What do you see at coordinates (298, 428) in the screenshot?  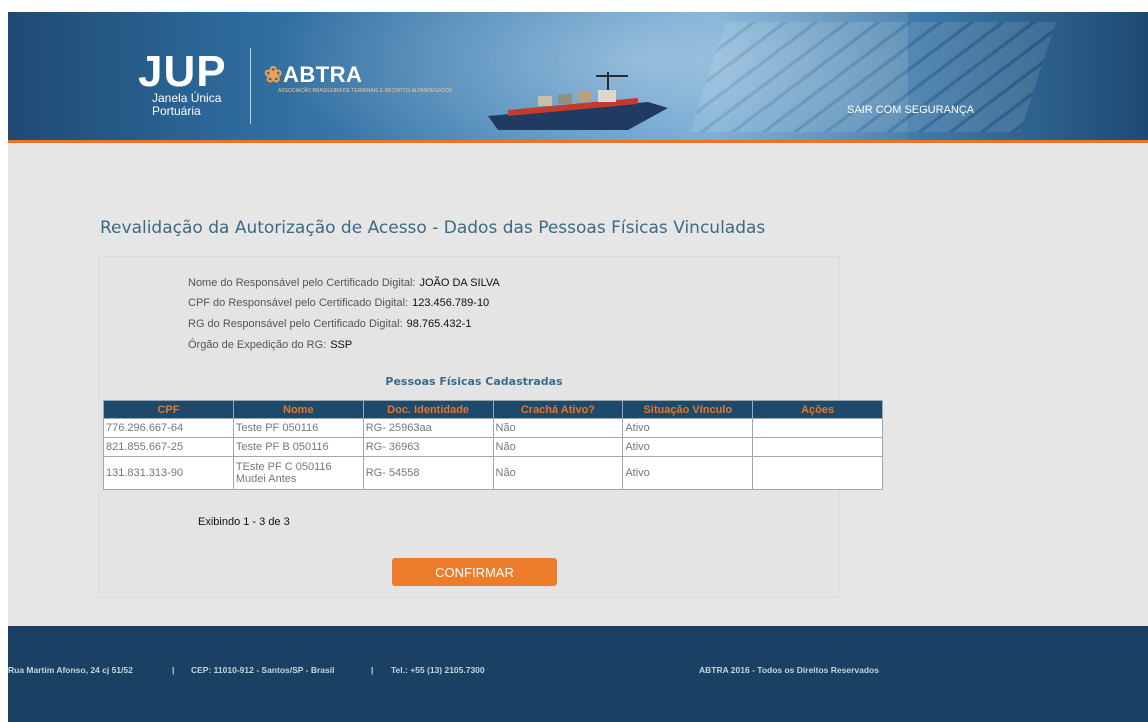 I see `cell-nome: Teste PF 050116` at bounding box center [298, 428].